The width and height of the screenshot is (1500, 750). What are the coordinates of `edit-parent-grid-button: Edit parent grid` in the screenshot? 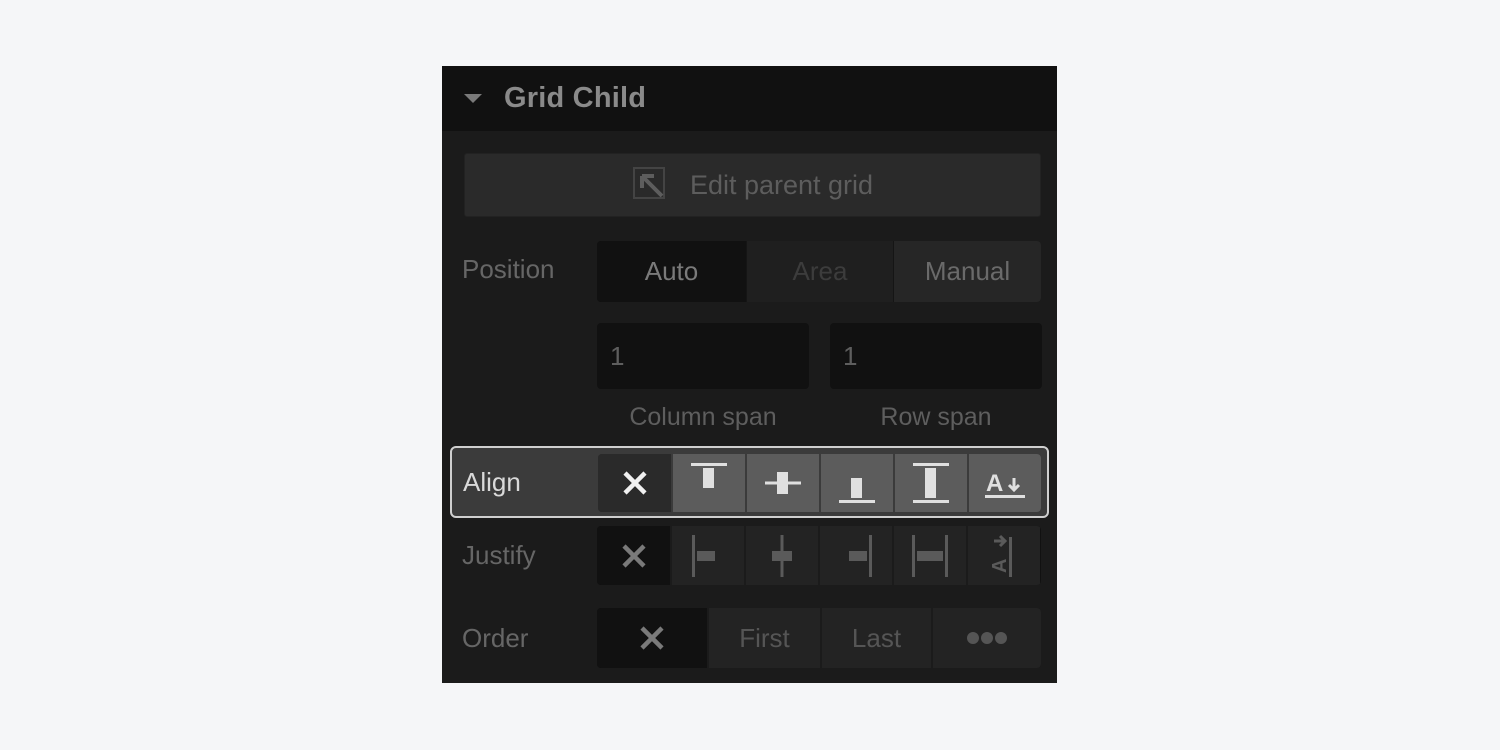 It's located at (752, 185).